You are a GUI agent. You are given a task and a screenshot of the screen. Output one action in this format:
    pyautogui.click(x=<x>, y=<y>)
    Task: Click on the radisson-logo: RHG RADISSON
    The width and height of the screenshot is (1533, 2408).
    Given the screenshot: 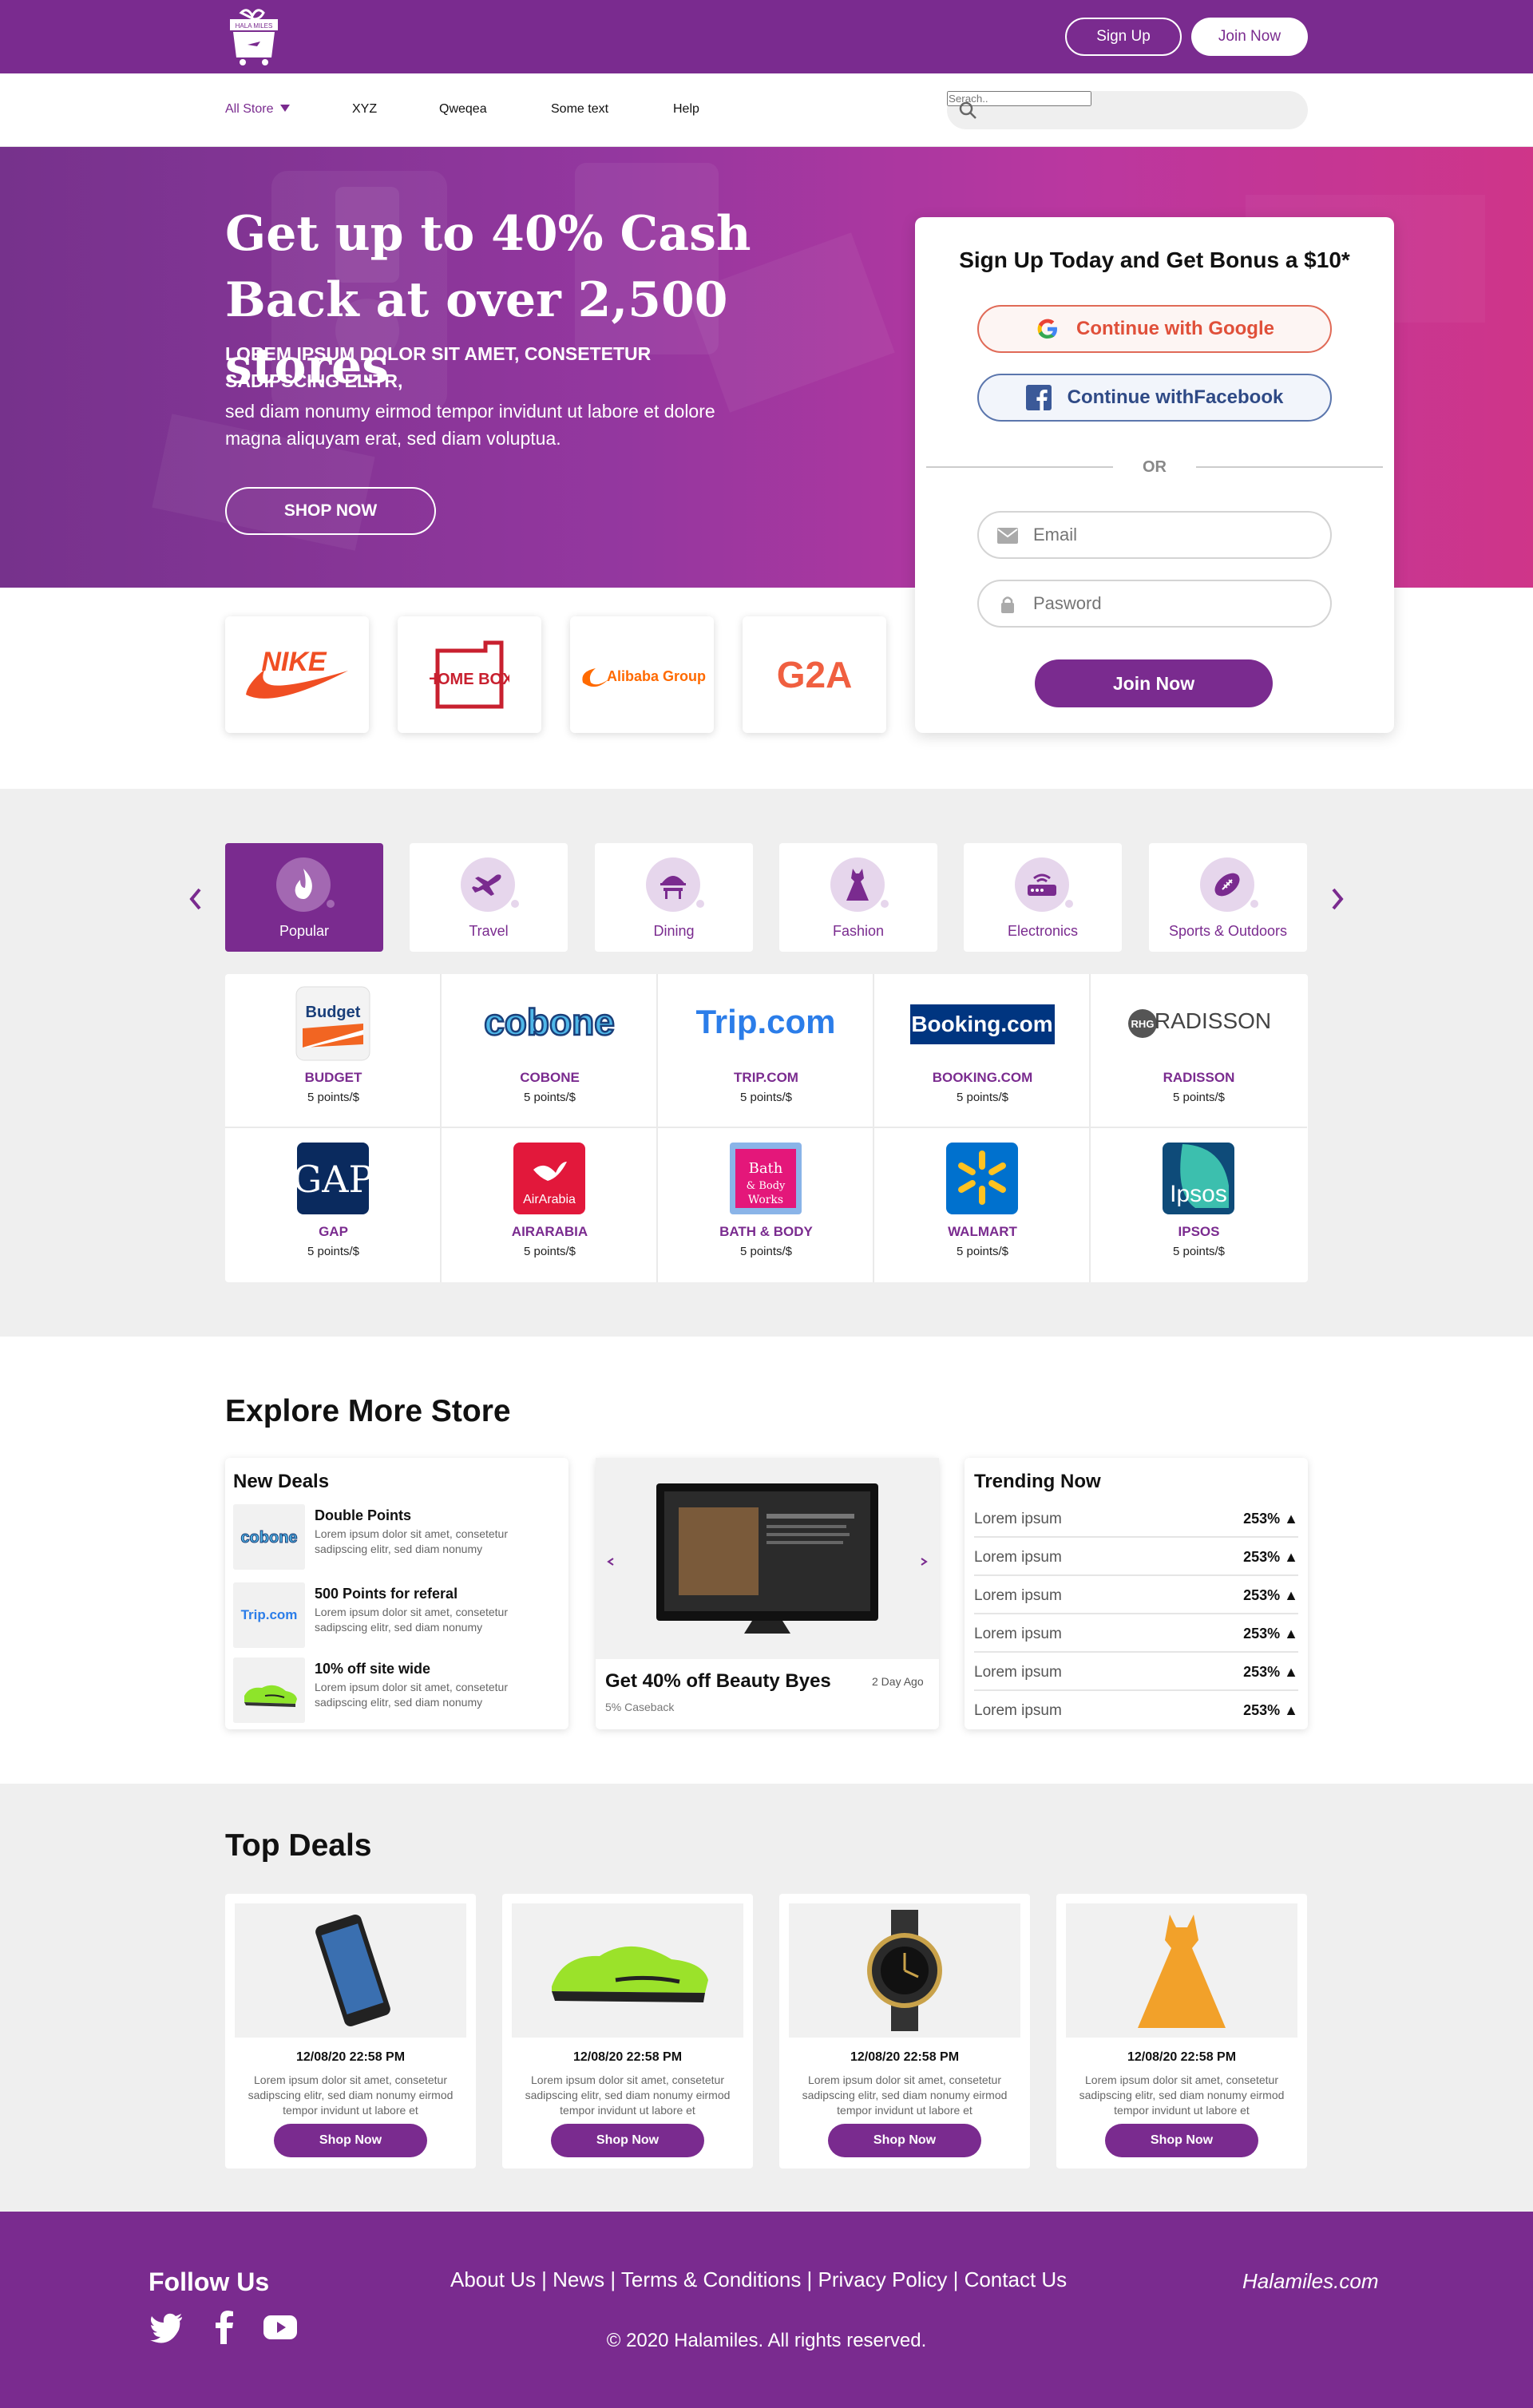 What is the action you would take?
    pyautogui.click(x=1199, y=1023)
    